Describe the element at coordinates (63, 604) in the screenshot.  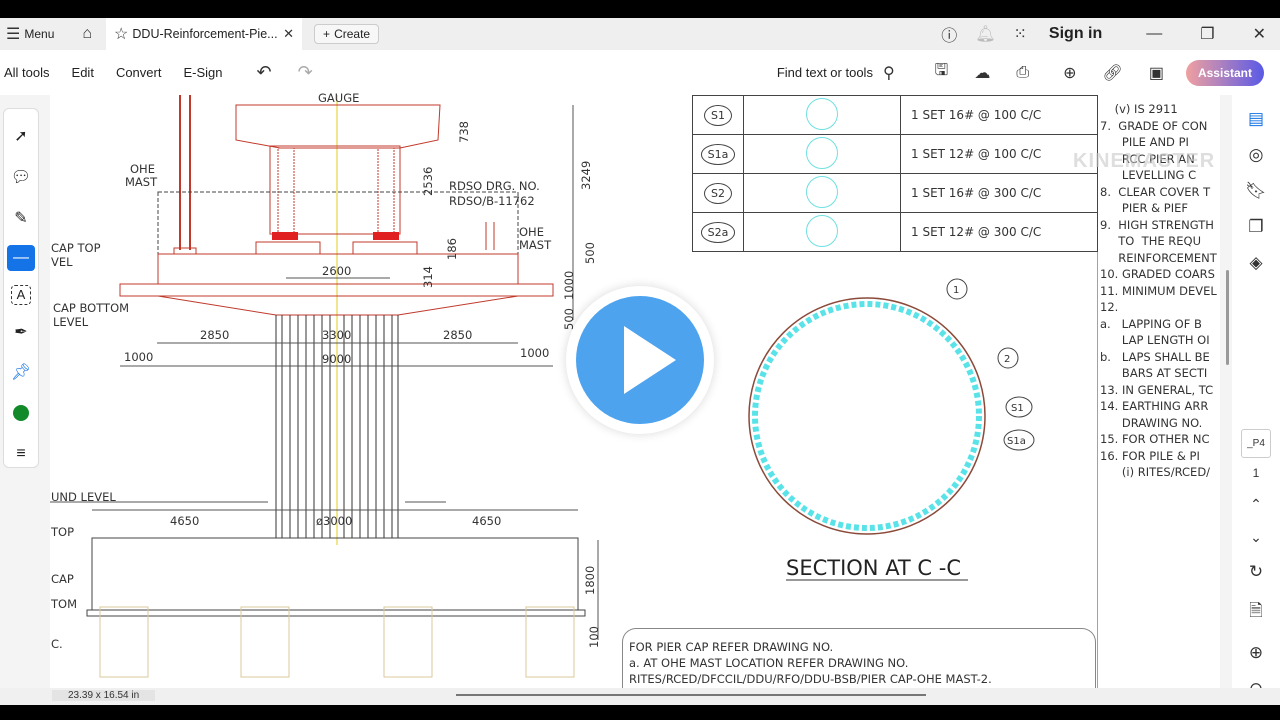
I see `label-tom: TOM` at that location.